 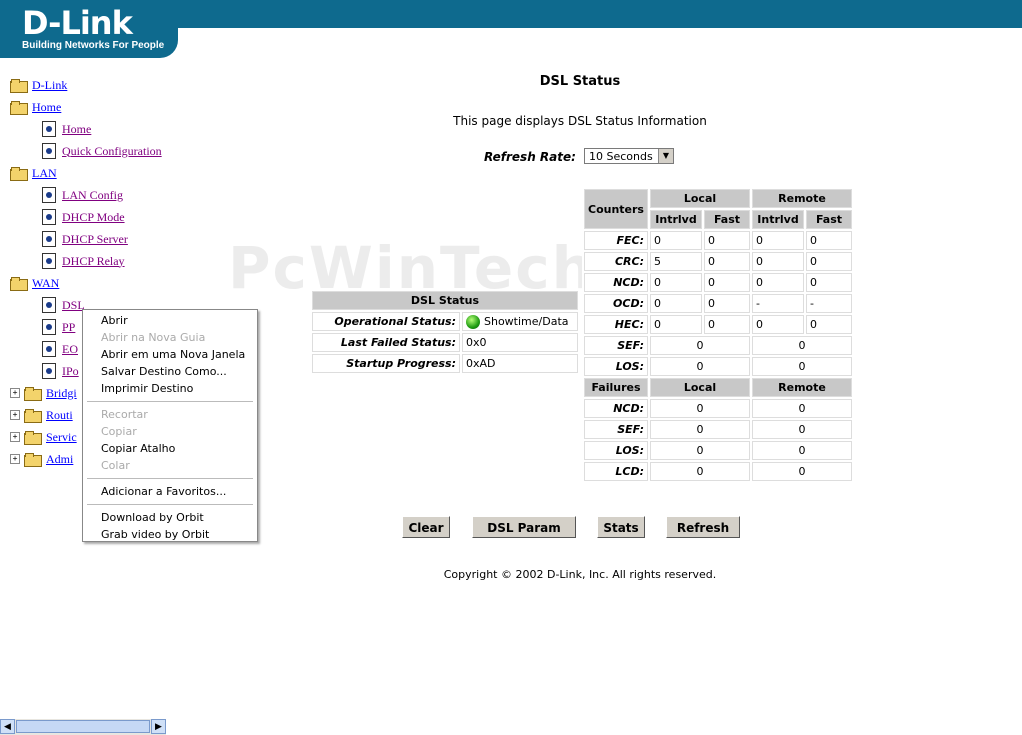 What do you see at coordinates (49, 85) in the screenshot?
I see `nav-link-root: D-Link` at bounding box center [49, 85].